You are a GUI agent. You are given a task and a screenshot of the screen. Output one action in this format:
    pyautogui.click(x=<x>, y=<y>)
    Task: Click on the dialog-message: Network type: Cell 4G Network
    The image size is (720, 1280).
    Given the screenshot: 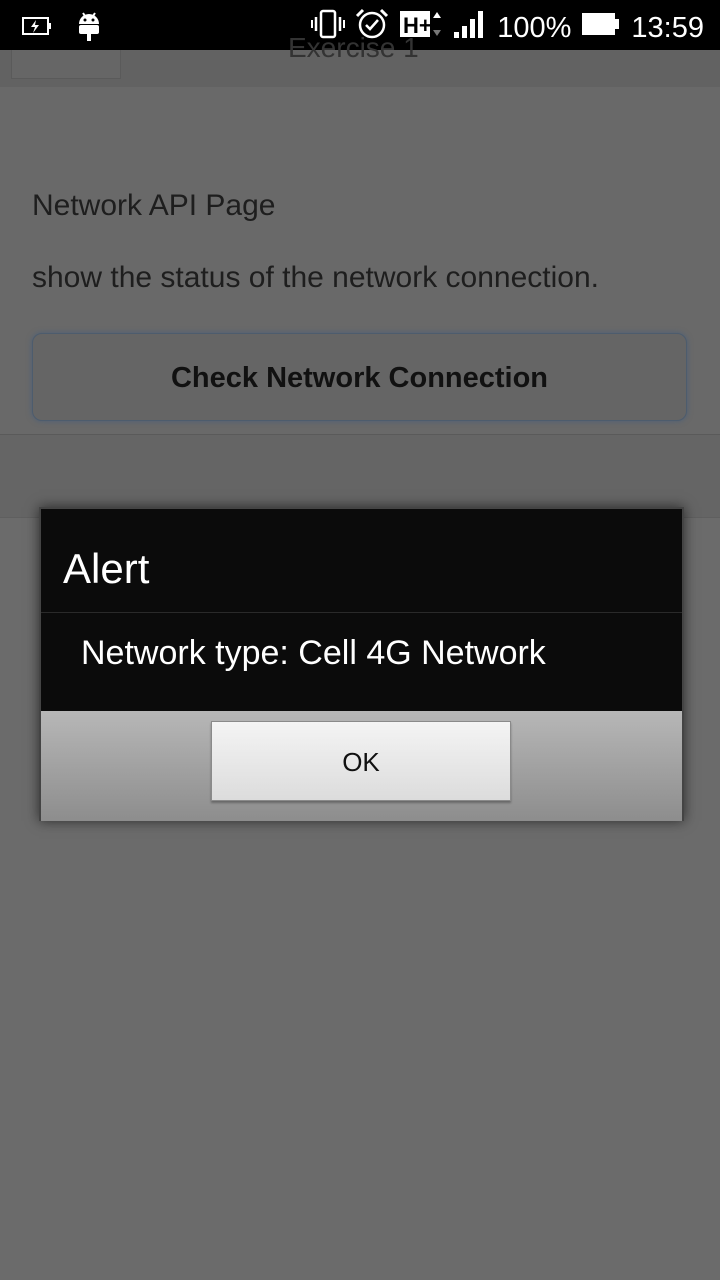 What is the action you would take?
    pyautogui.click(x=313, y=653)
    